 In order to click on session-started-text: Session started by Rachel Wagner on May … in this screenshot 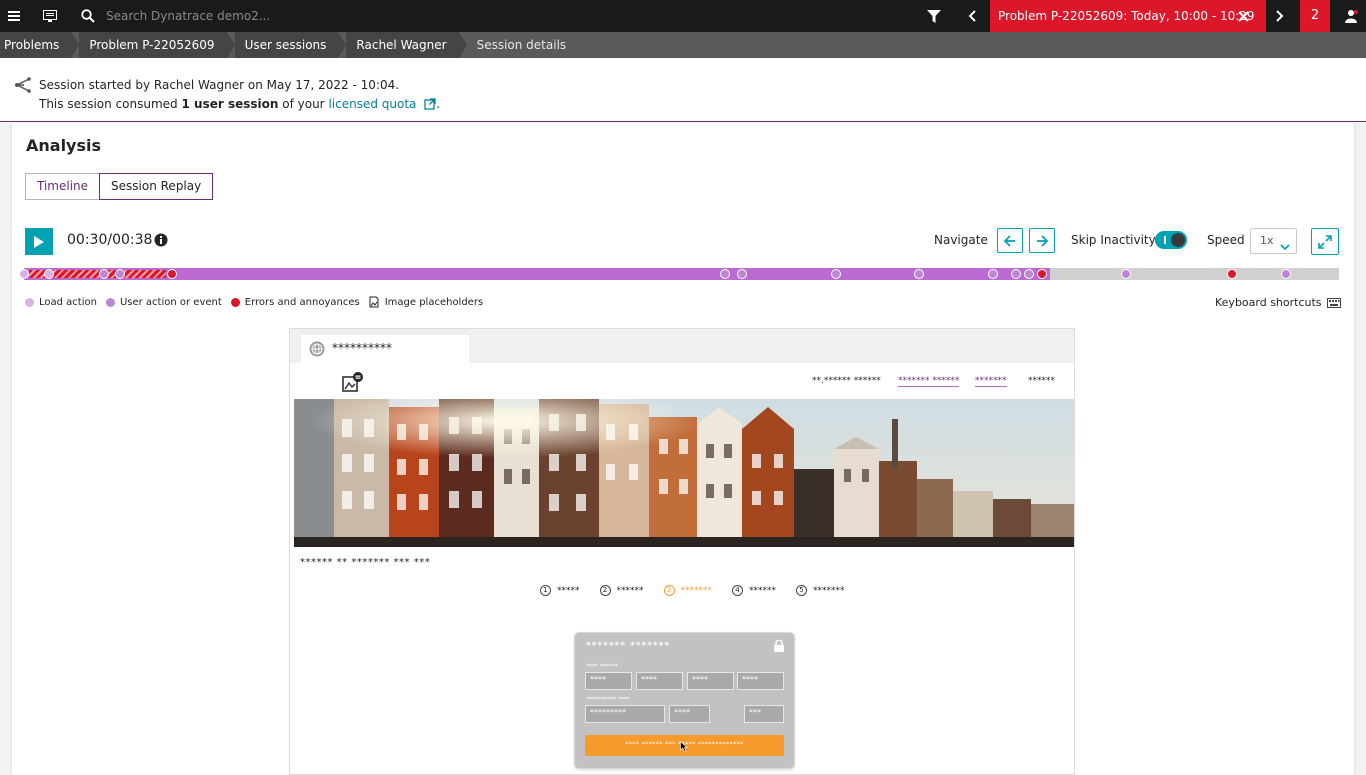, I will do `click(219, 85)`.